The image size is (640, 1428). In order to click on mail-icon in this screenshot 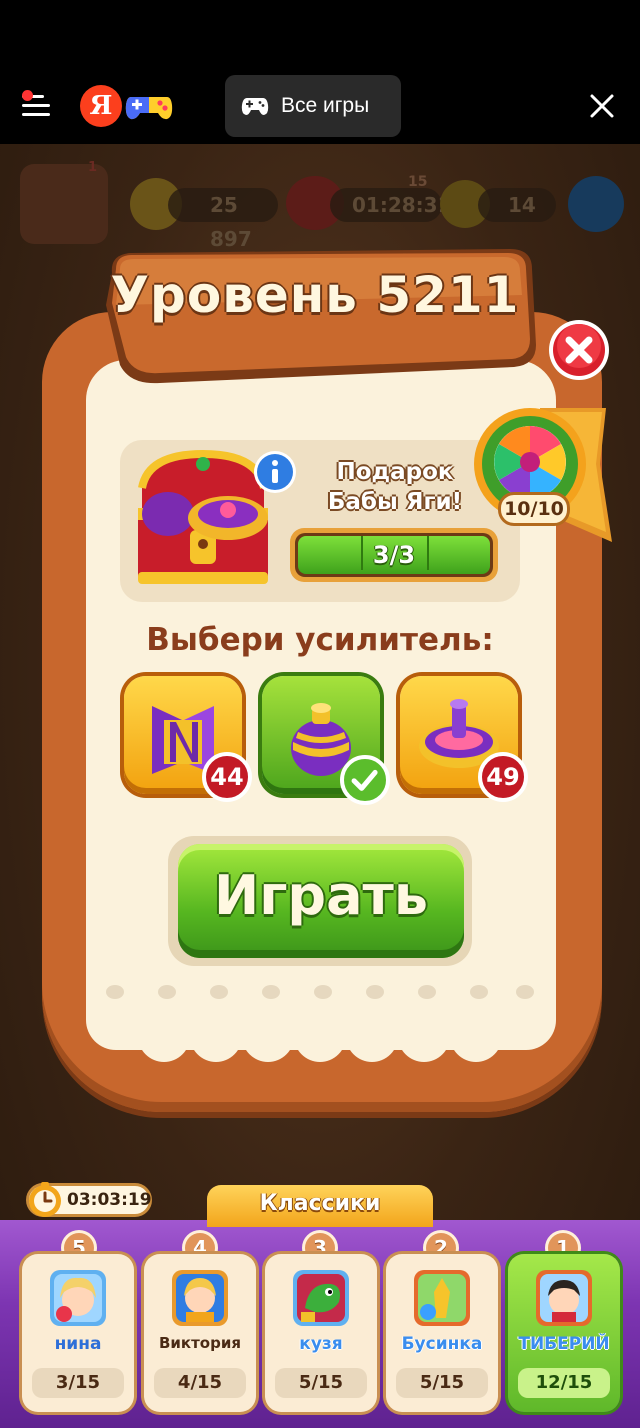, I will do `click(64, 204)`.